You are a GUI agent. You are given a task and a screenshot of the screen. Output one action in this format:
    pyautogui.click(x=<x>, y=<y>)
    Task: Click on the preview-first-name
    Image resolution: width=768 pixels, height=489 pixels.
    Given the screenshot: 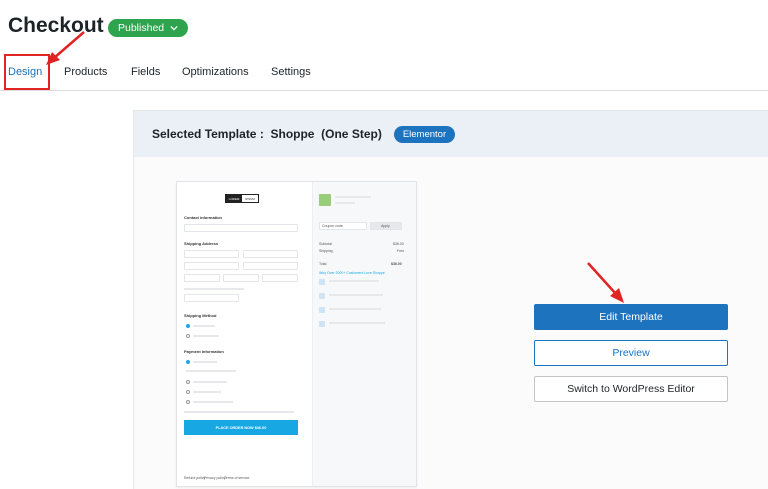 What is the action you would take?
    pyautogui.click(x=211, y=254)
    